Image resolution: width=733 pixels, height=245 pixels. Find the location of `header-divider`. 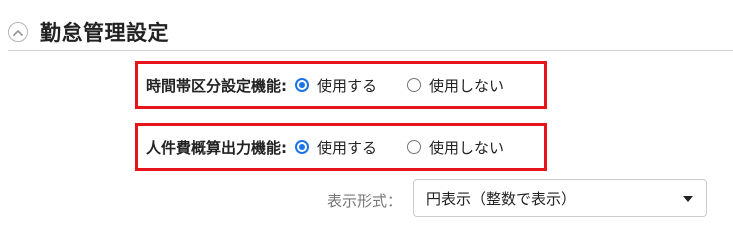

header-divider is located at coordinates (370, 50).